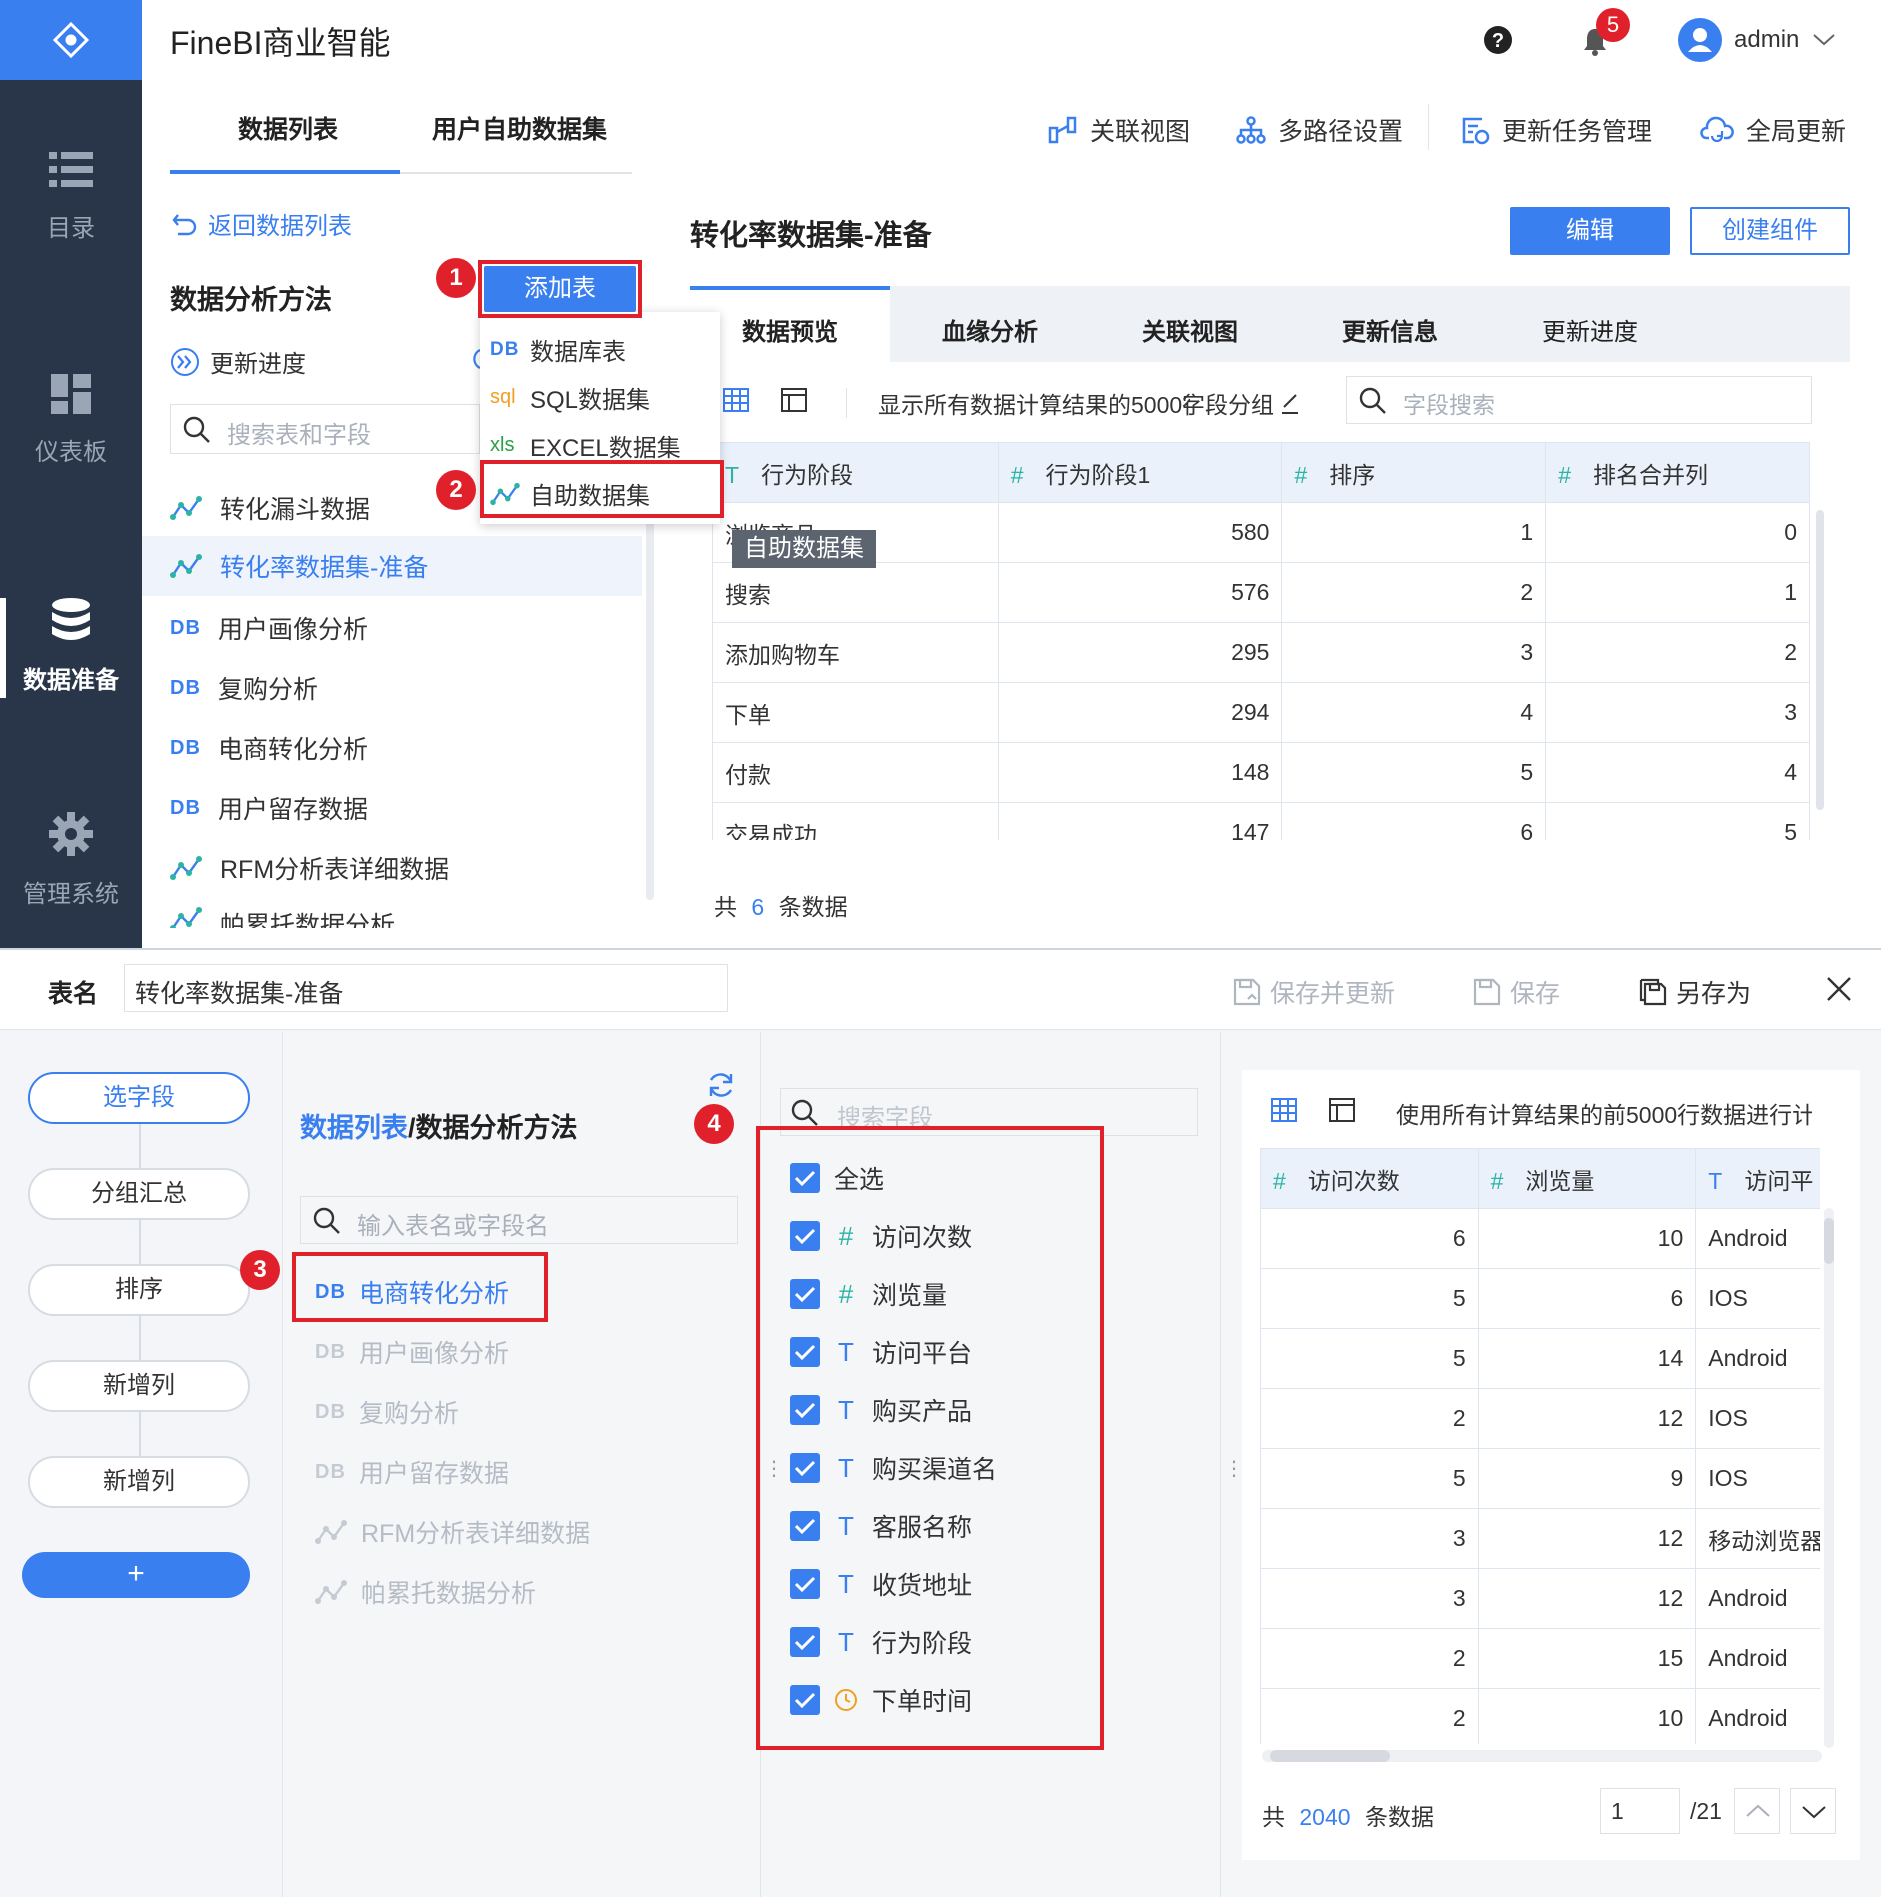 The height and width of the screenshot is (1897, 1881). I want to click on update-task-button: 更新任务管理, so click(1556, 130).